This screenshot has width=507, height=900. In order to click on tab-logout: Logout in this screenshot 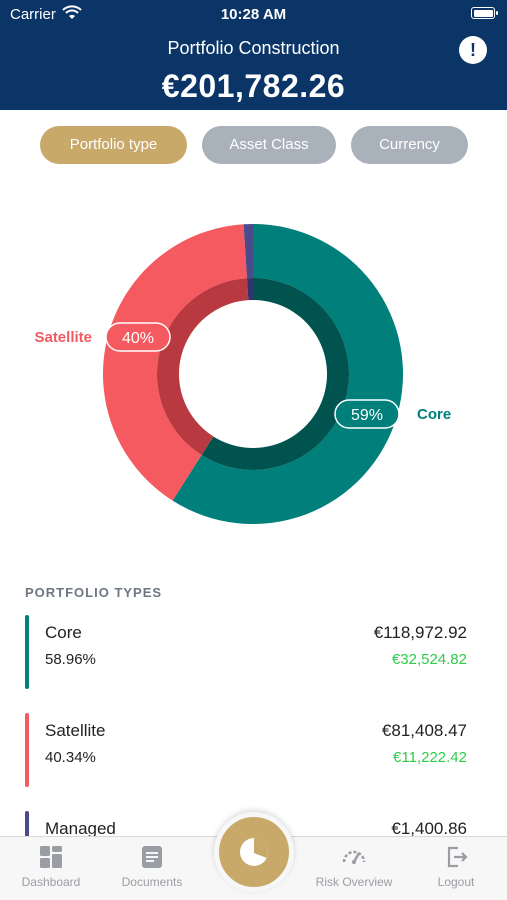, I will do `click(456, 867)`.